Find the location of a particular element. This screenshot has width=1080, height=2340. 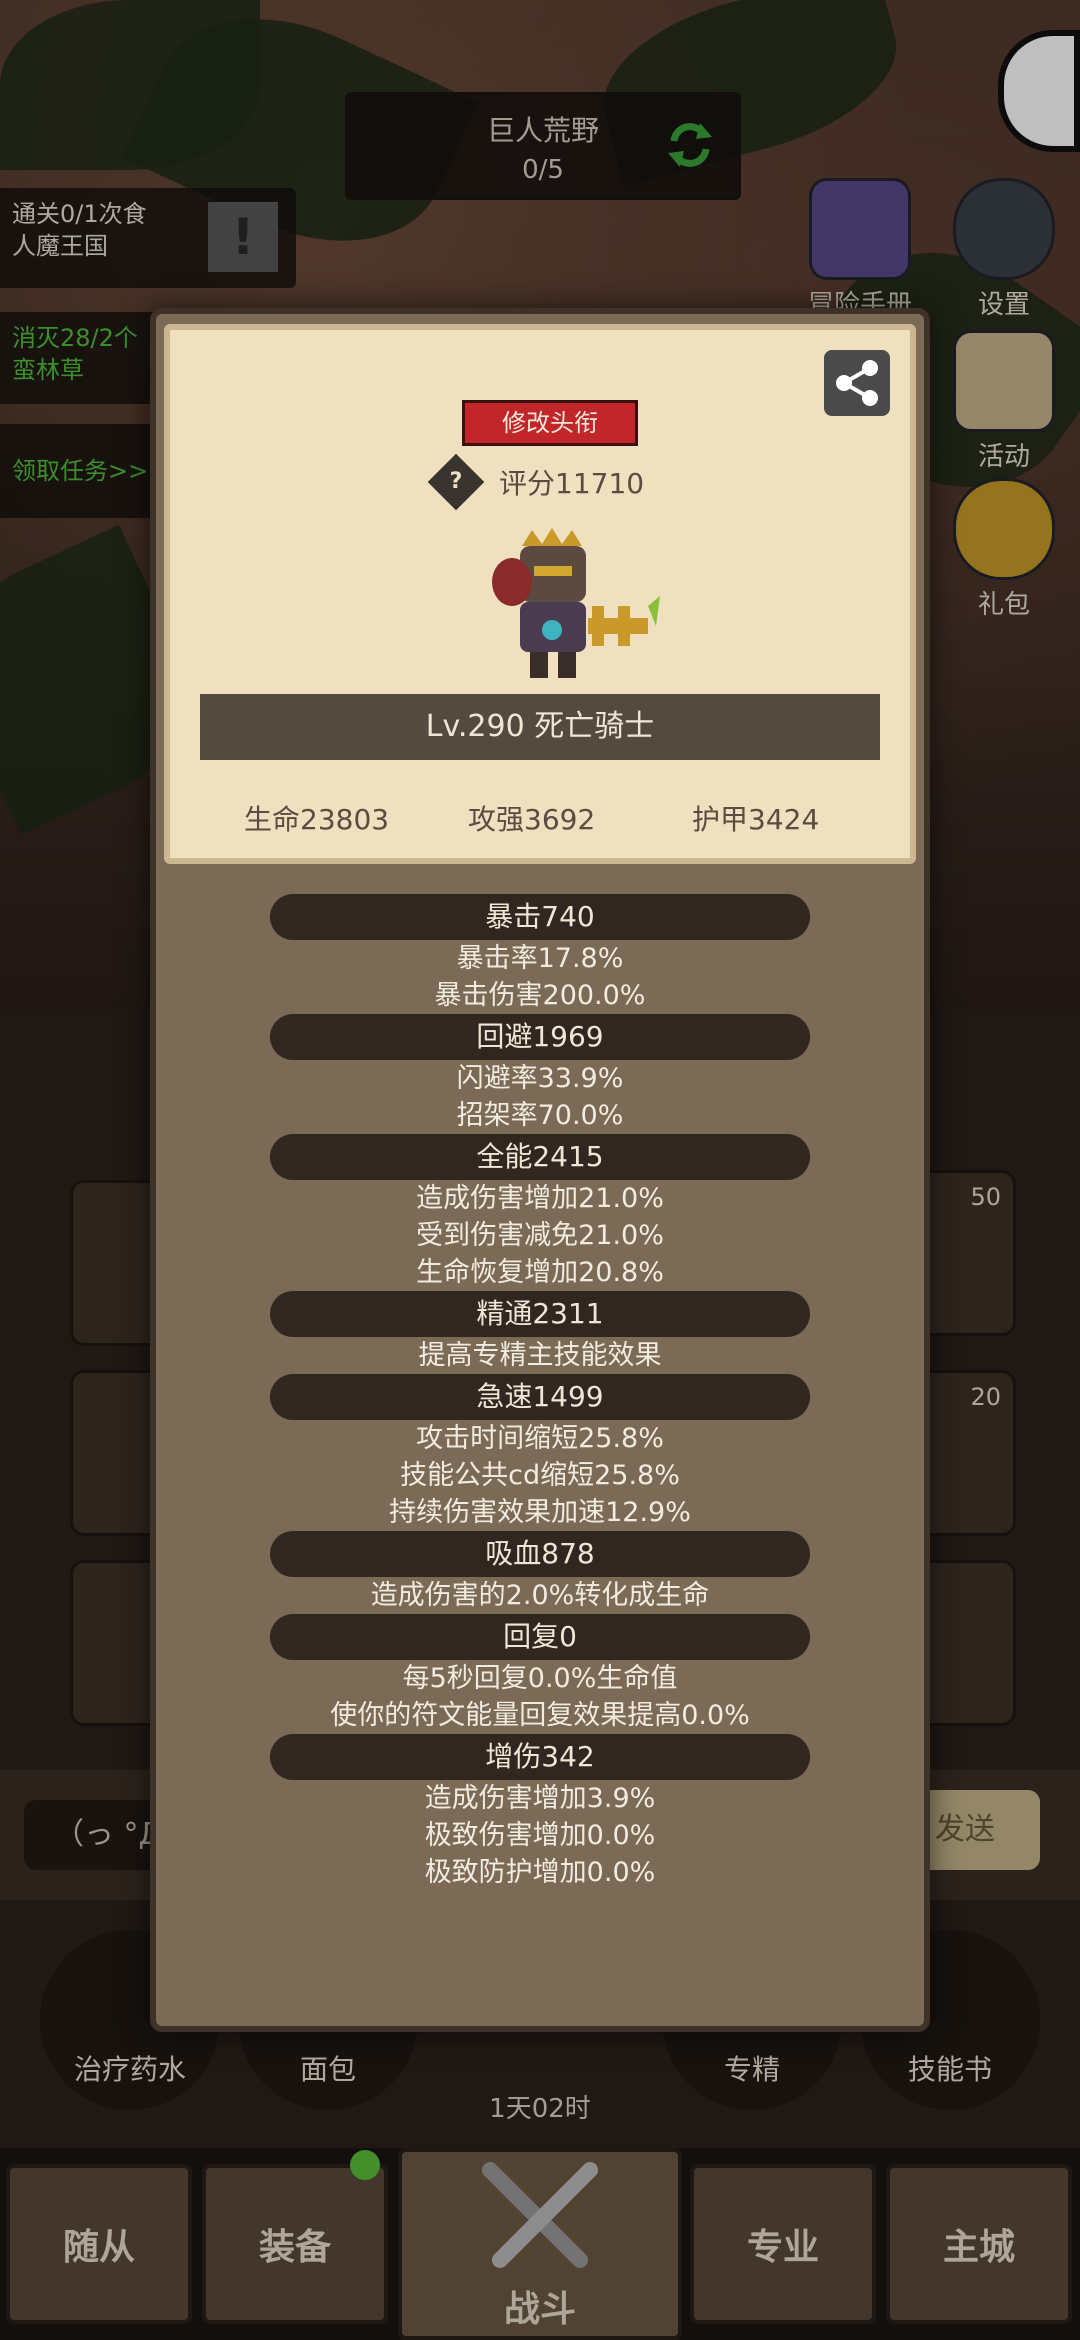

stat-line: 每5秒回复0.0%生命值 is located at coordinates (540, 1678).